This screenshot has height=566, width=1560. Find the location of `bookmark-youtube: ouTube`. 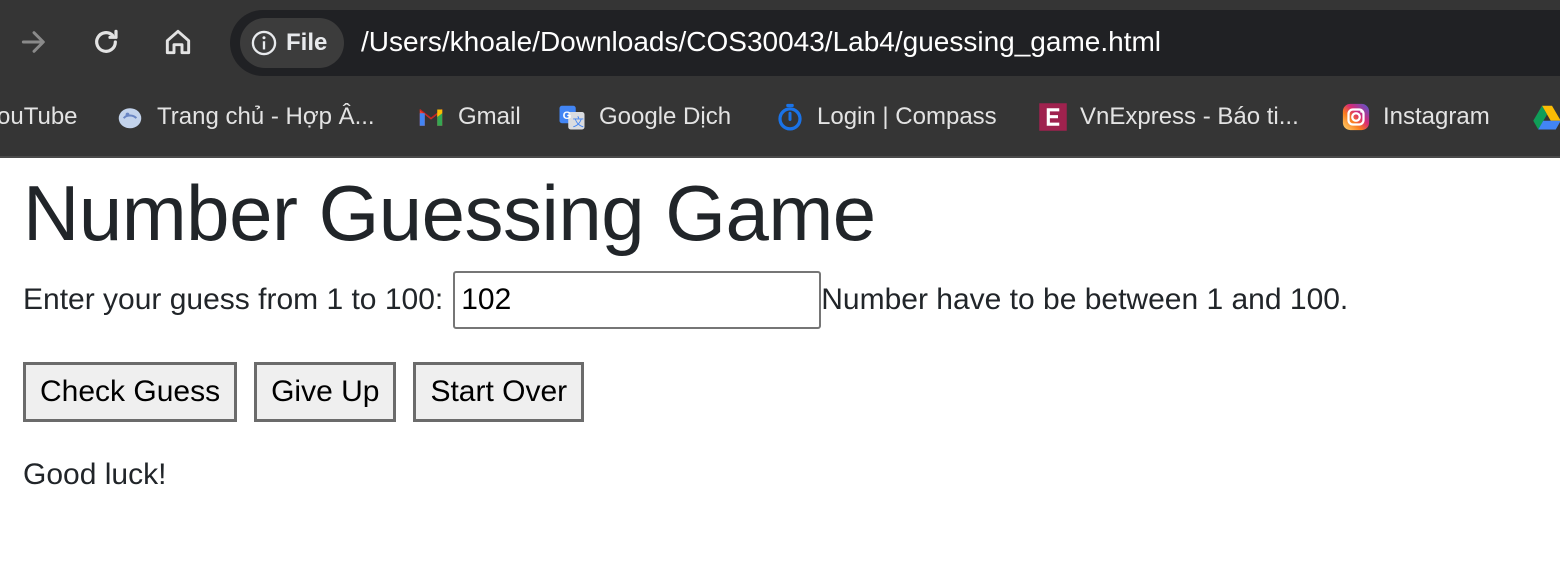

bookmark-youtube: ouTube is located at coordinates (39, 117).